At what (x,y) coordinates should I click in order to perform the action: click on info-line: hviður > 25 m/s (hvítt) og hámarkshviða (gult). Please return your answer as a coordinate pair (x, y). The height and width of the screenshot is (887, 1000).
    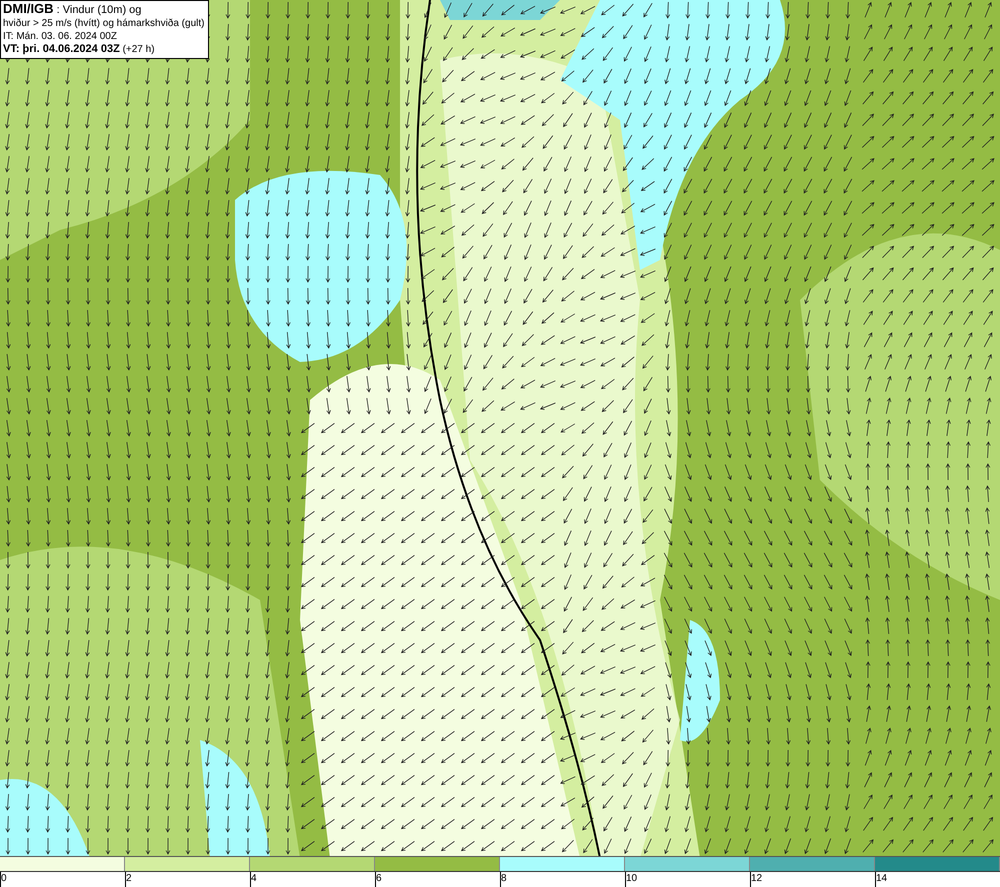
    Looking at the image, I should click on (103, 23).